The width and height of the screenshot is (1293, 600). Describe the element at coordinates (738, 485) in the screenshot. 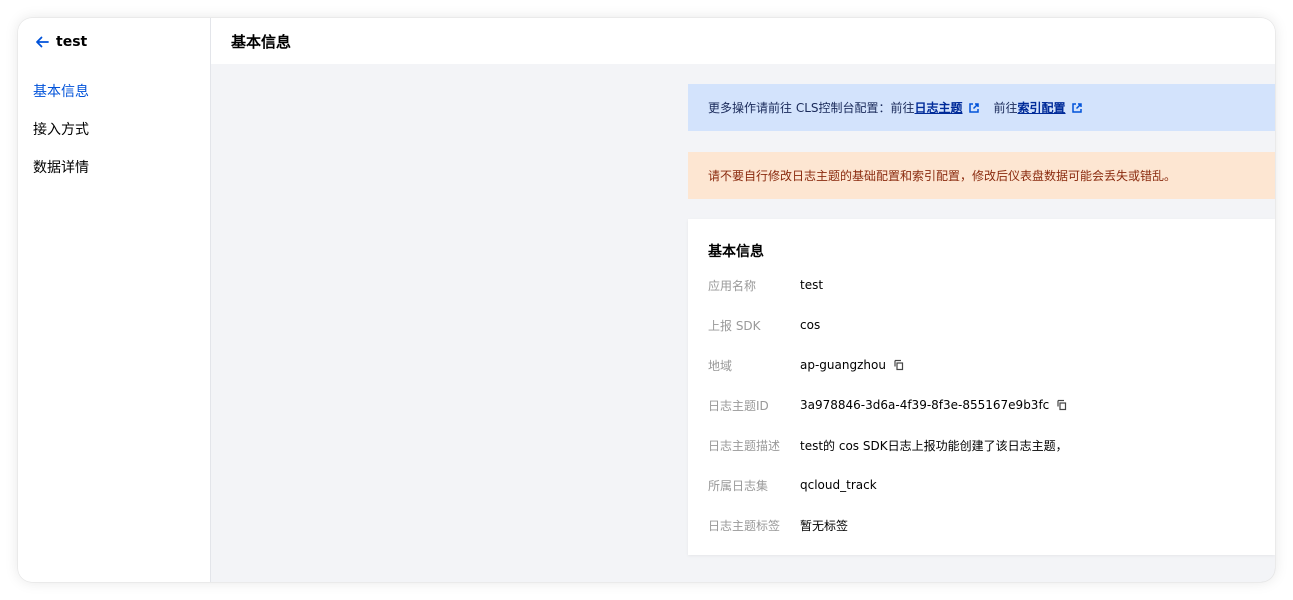

I see `row-label: 所属日志集` at that location.